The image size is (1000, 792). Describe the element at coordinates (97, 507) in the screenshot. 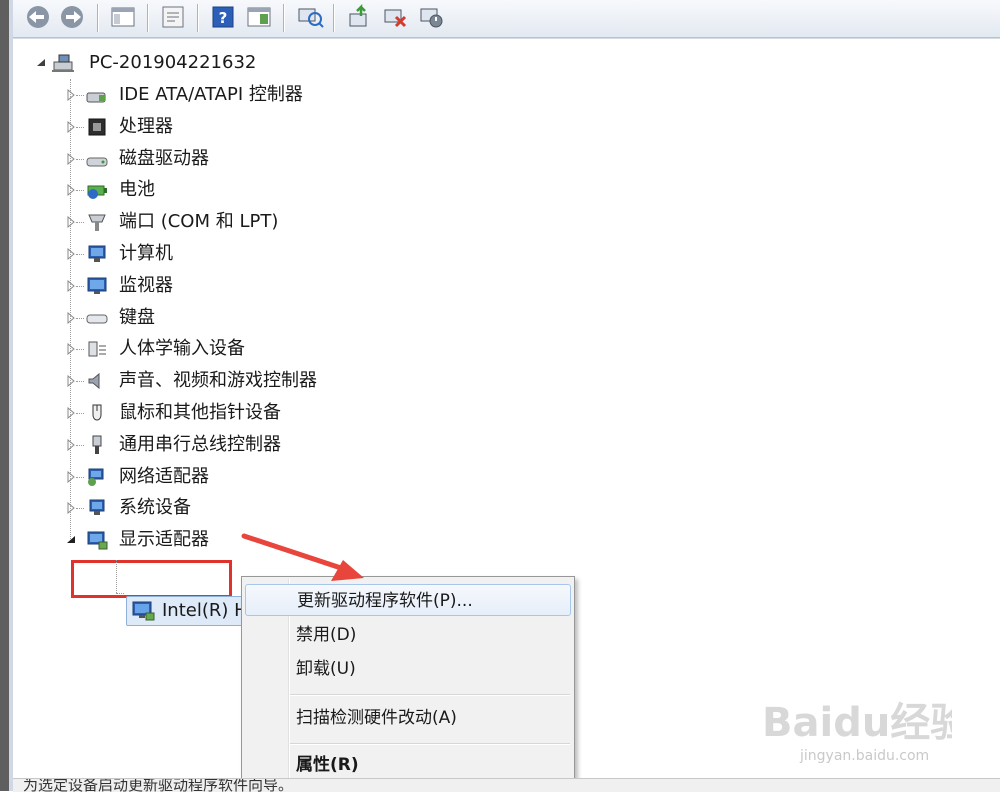

I see `system-device-icon` at that location.